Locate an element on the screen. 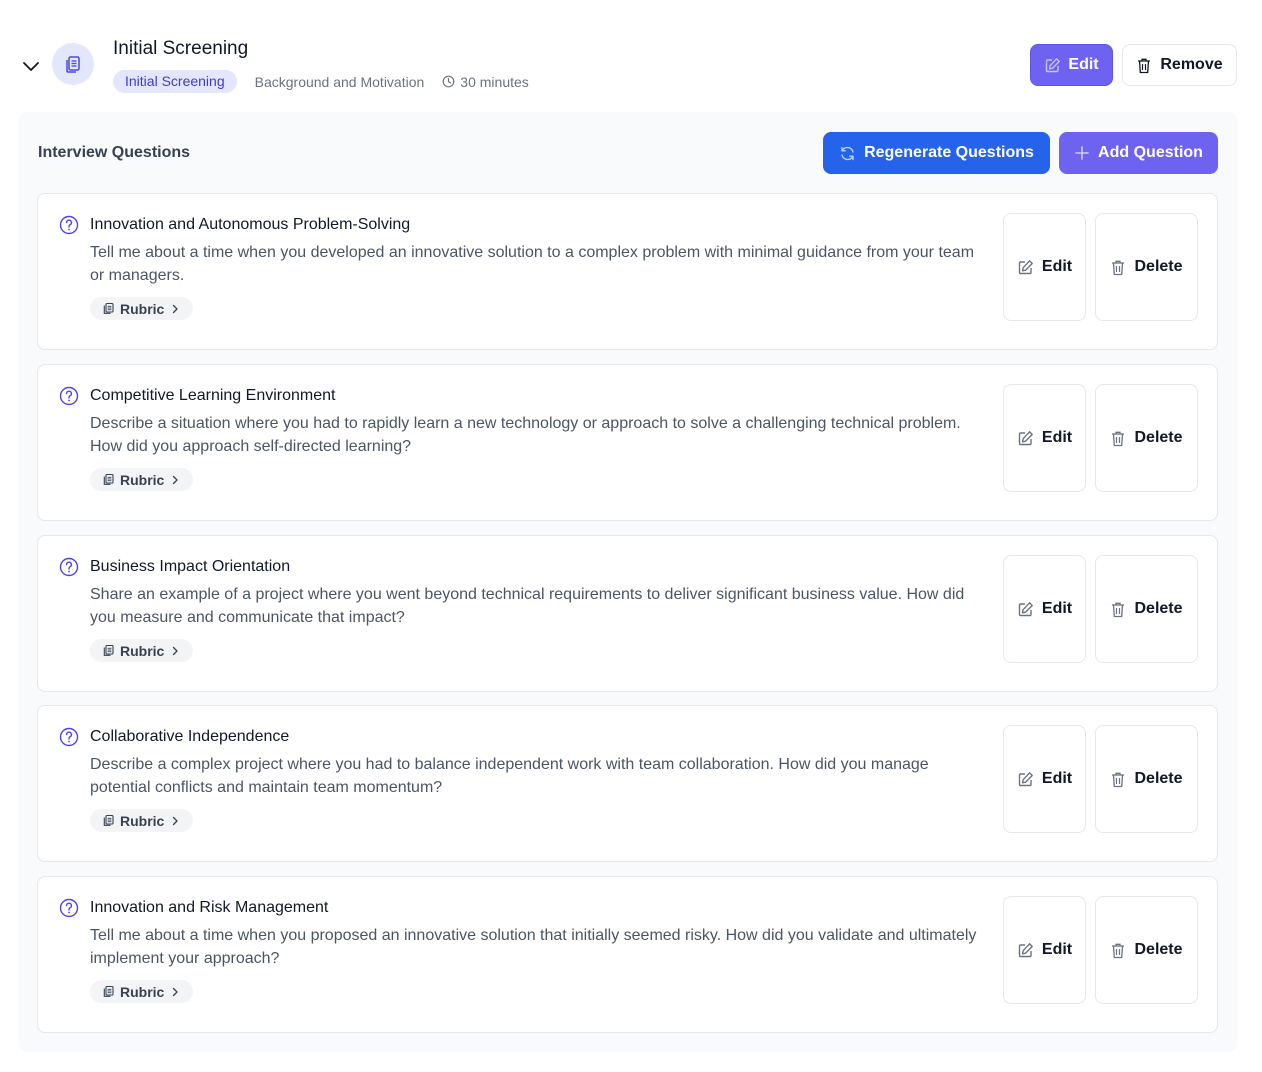  panel-title: Interview Questions is located at coordinates (114, 152).